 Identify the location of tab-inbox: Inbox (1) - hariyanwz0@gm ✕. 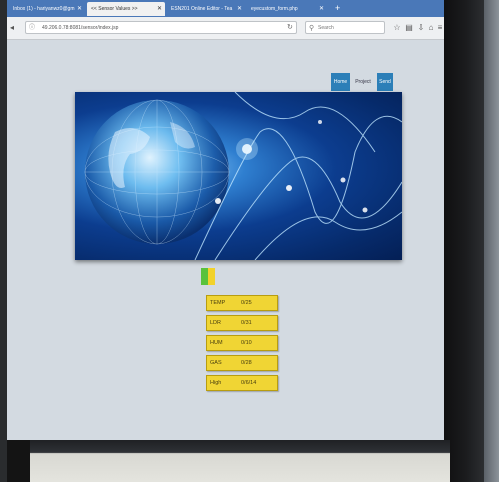
(47, 9).